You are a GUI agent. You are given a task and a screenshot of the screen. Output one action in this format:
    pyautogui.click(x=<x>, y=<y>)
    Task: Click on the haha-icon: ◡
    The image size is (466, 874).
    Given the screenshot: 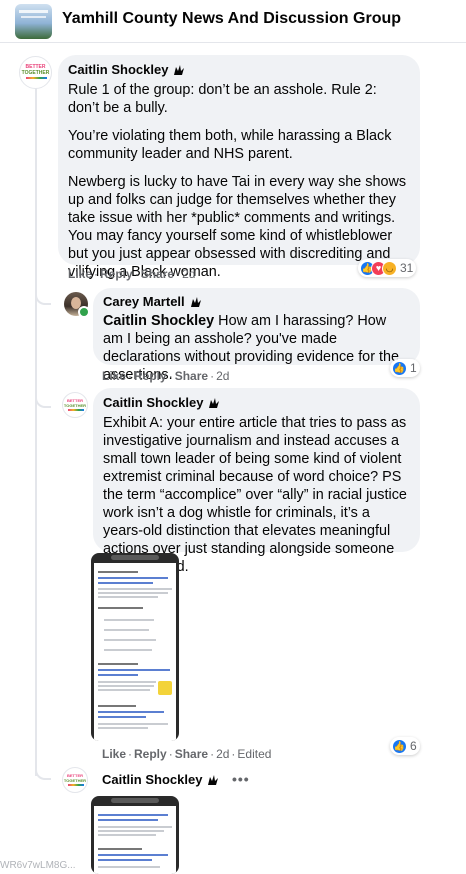 What is the action you would take?
    pyautogui.click(x=389, y=268)
    